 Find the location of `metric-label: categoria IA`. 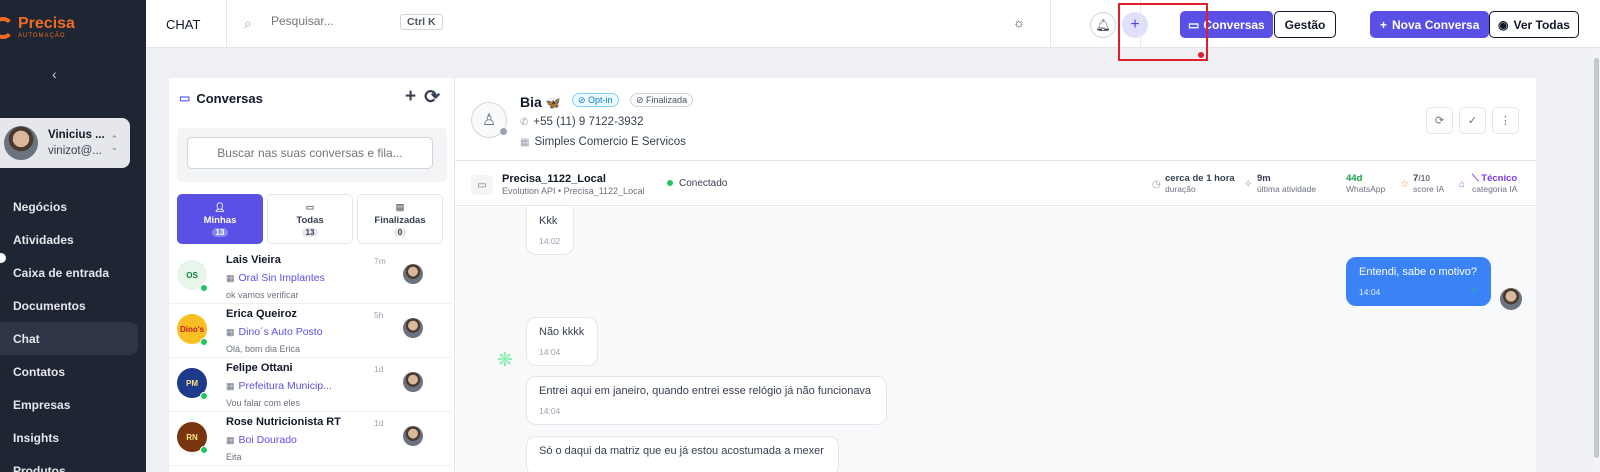

metric-label: categoria IA is located at coordinates (1495, 189).